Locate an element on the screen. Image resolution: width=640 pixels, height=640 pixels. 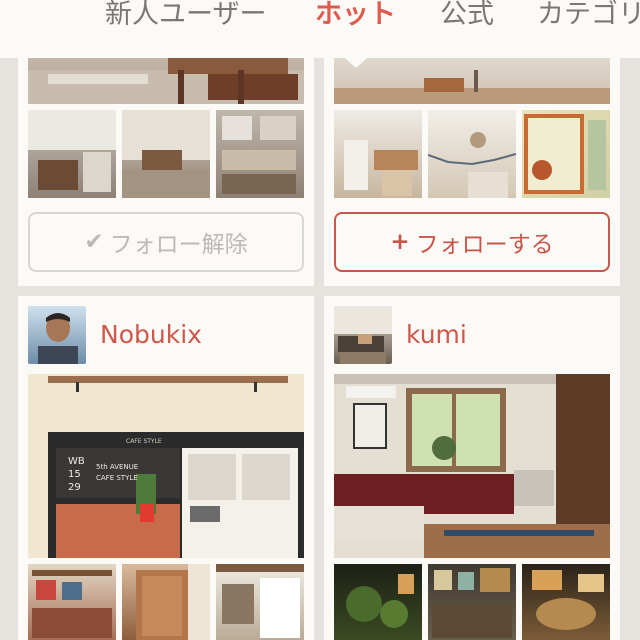
unfollow-button: ✔ フォロー解除 is located at coordinates (166, 242).